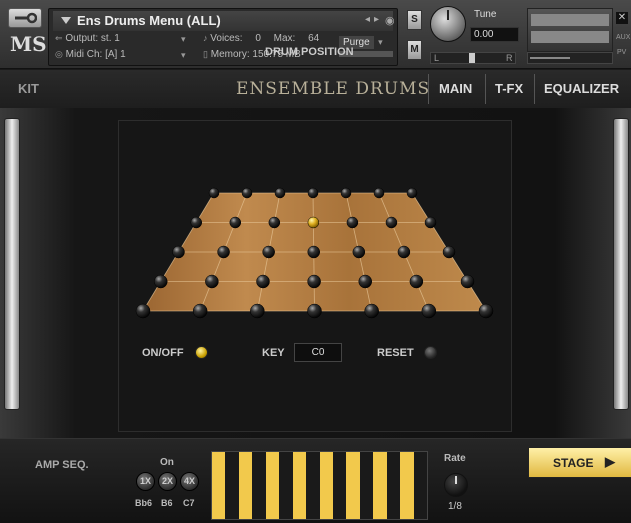  I want to click on rate-knob, so click(456, 485).